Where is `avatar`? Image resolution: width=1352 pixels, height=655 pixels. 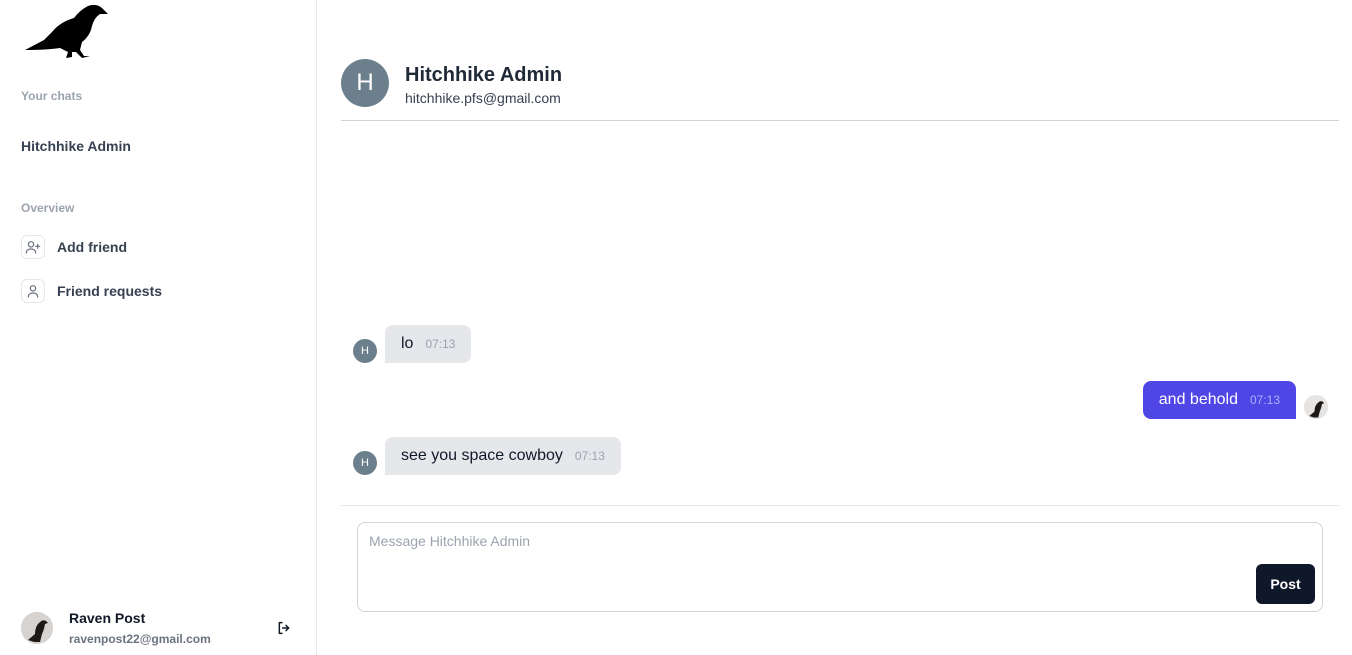
avatar is located at coordinates (37, 628).